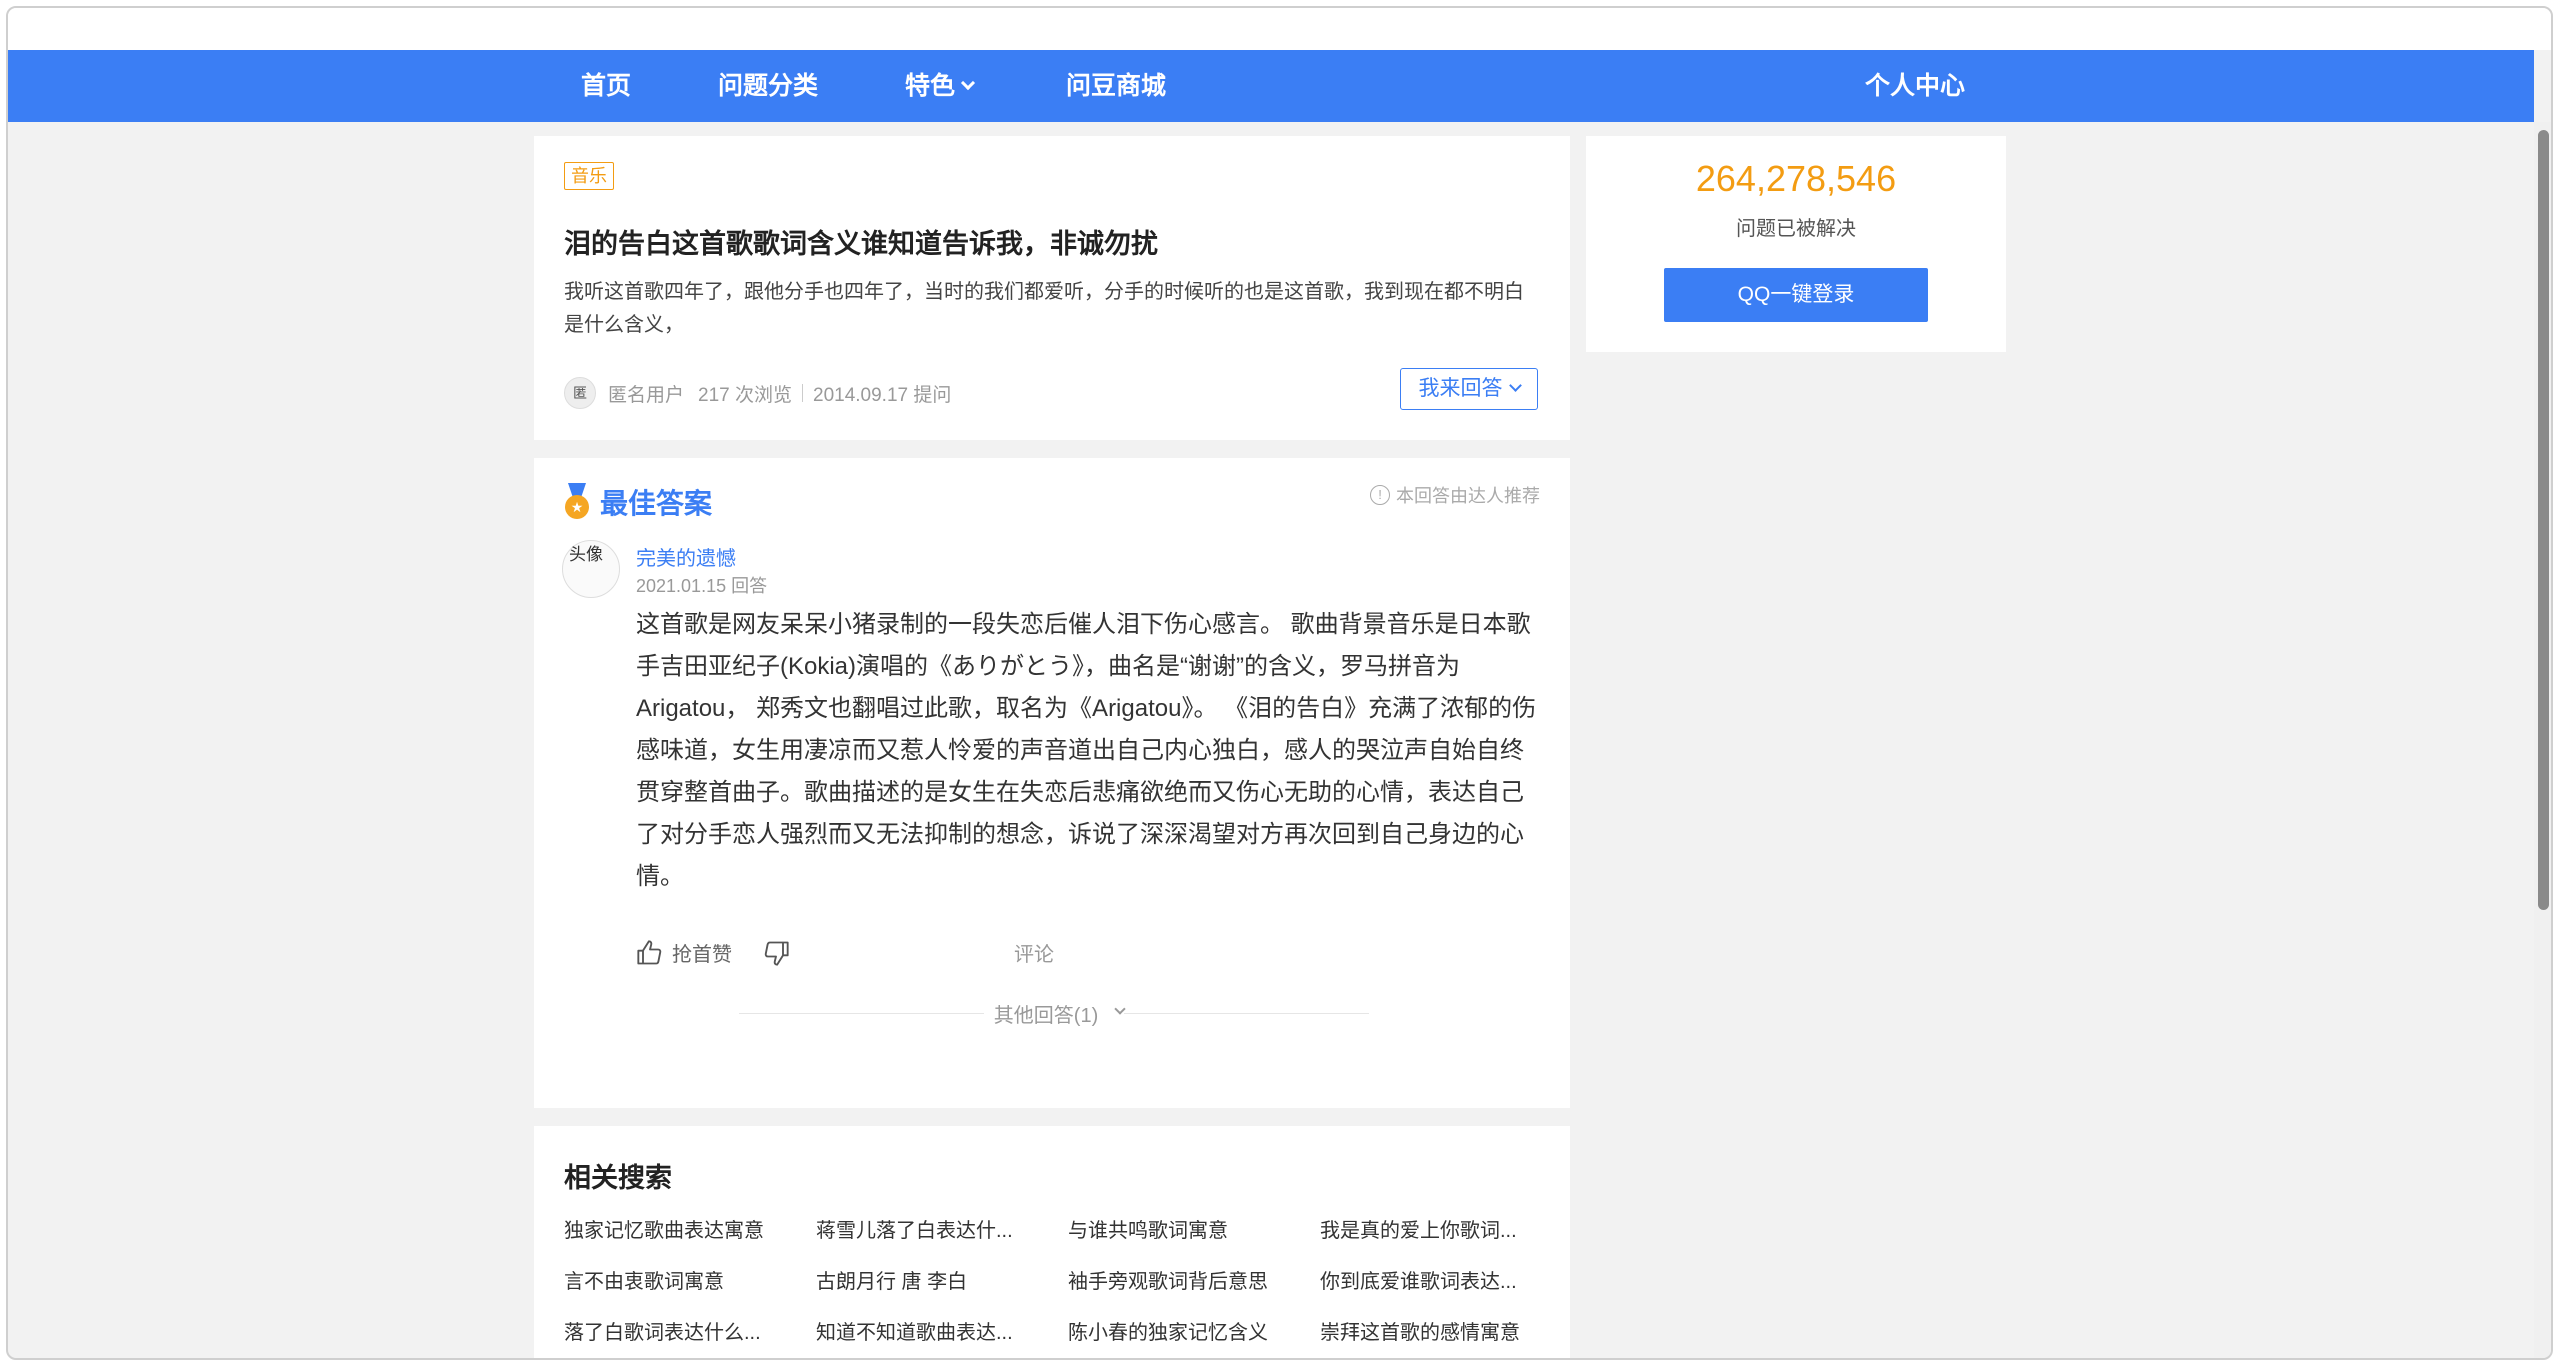 The width and height of the screenshot is (2559, 1362). Describe the element at coordinates (1194, 1333) in the screenshot. I see `related-item: 陈小春的独家记忆含义` at that location.